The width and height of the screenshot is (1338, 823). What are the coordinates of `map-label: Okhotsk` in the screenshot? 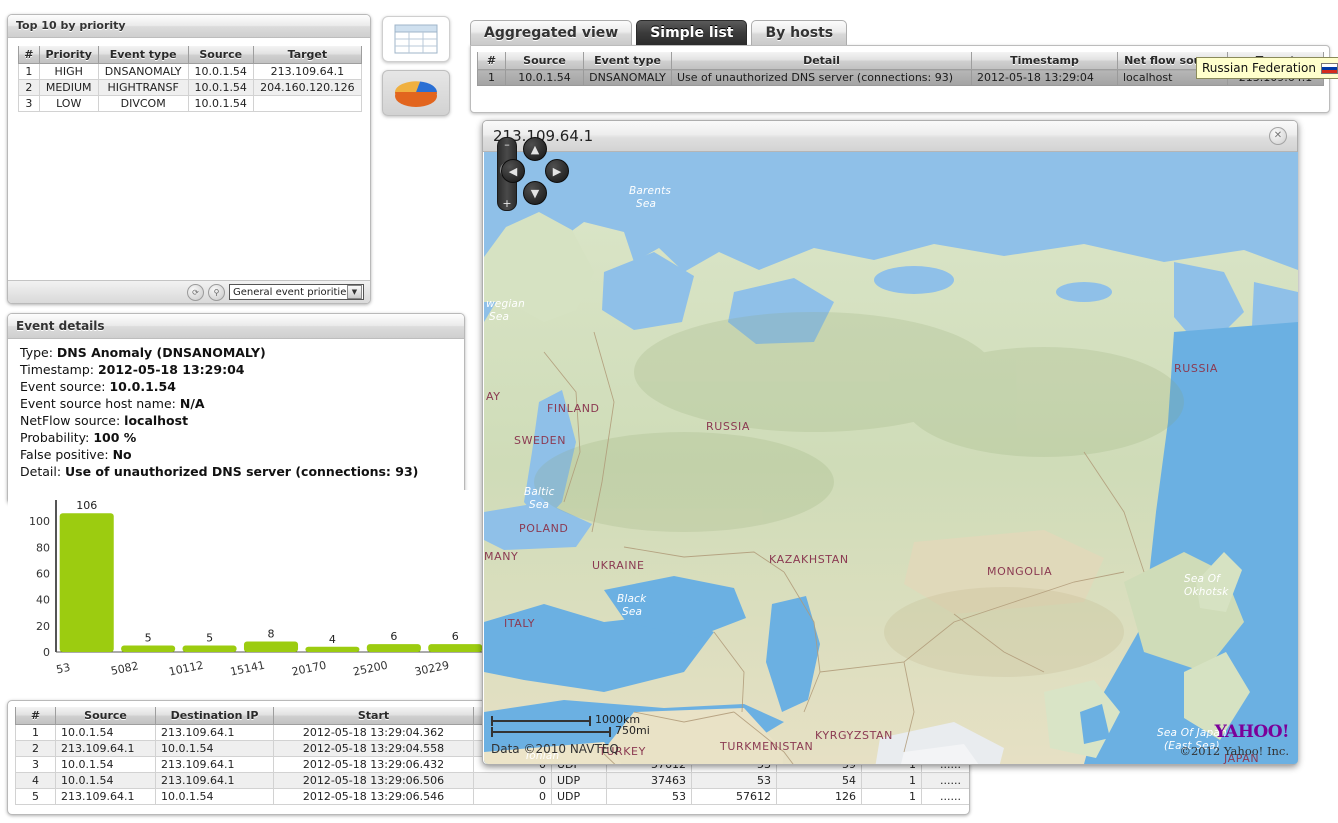 It's located at (1206, 592).